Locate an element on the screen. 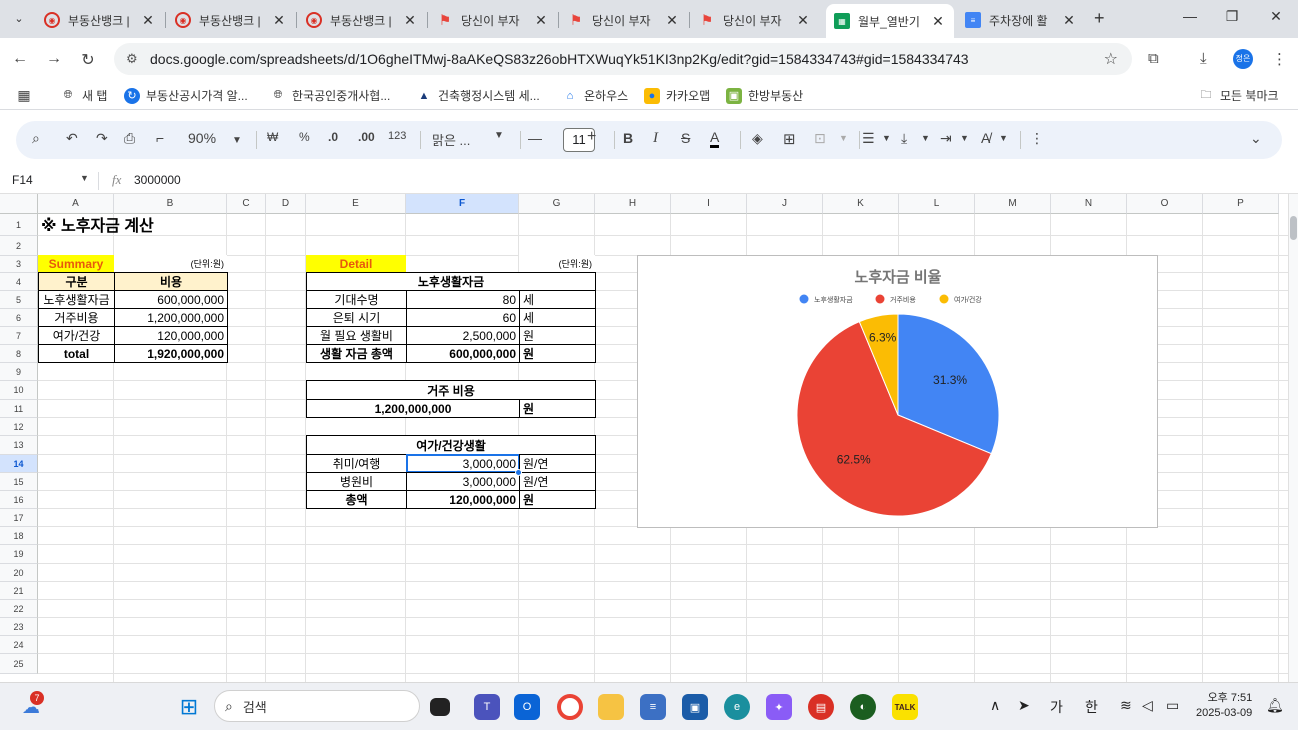  leisure-item: 총액 is located at coordinates (356, 499).